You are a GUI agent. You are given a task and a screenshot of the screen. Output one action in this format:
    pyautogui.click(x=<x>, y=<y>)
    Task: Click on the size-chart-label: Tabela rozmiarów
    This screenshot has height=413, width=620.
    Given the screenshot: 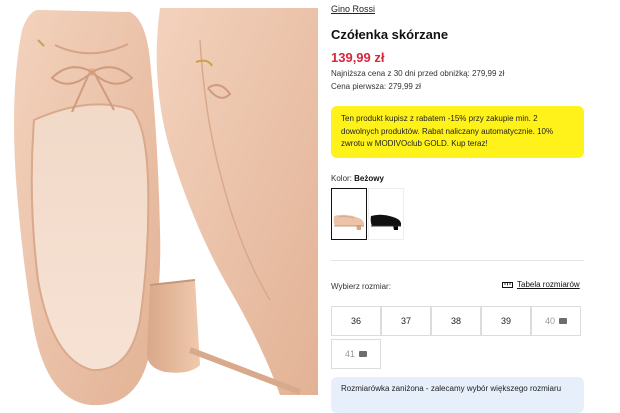 What is the action you would take?
    pyautogui.click(x=548, y=284)
    